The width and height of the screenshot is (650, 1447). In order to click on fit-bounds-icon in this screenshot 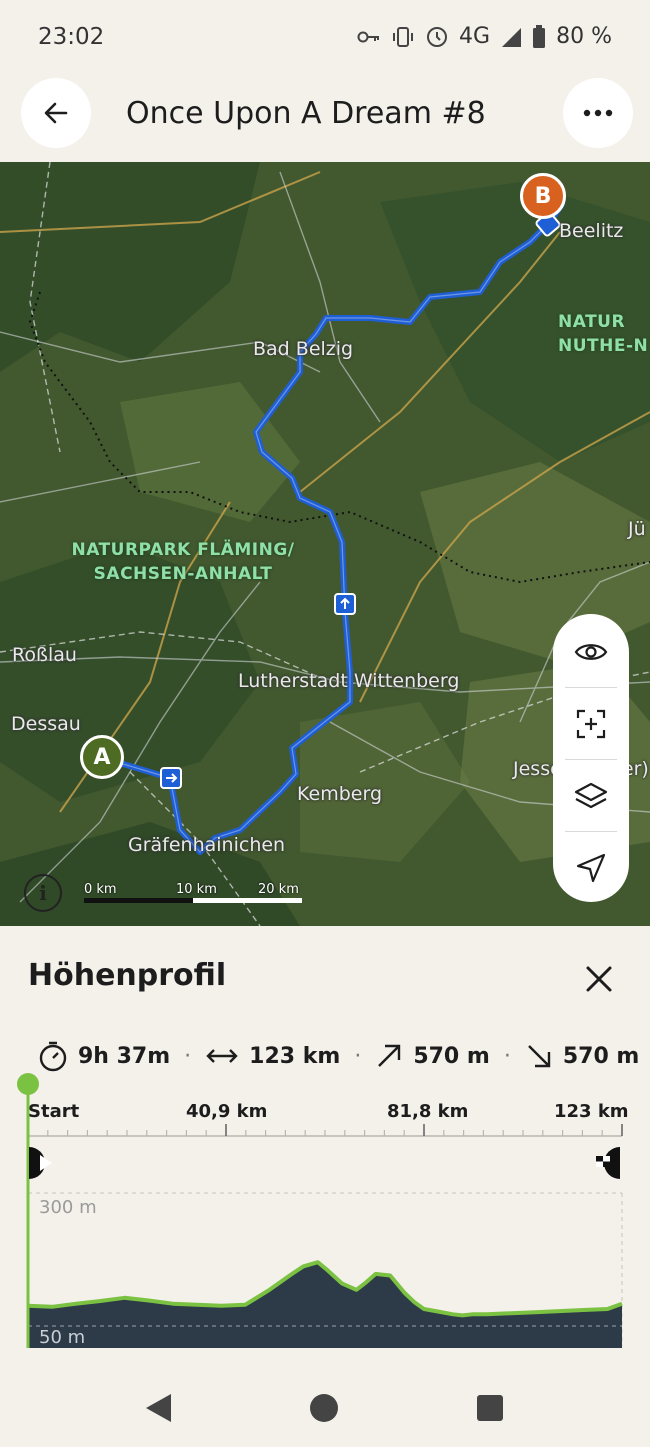, I will do `click(591, 724)`.